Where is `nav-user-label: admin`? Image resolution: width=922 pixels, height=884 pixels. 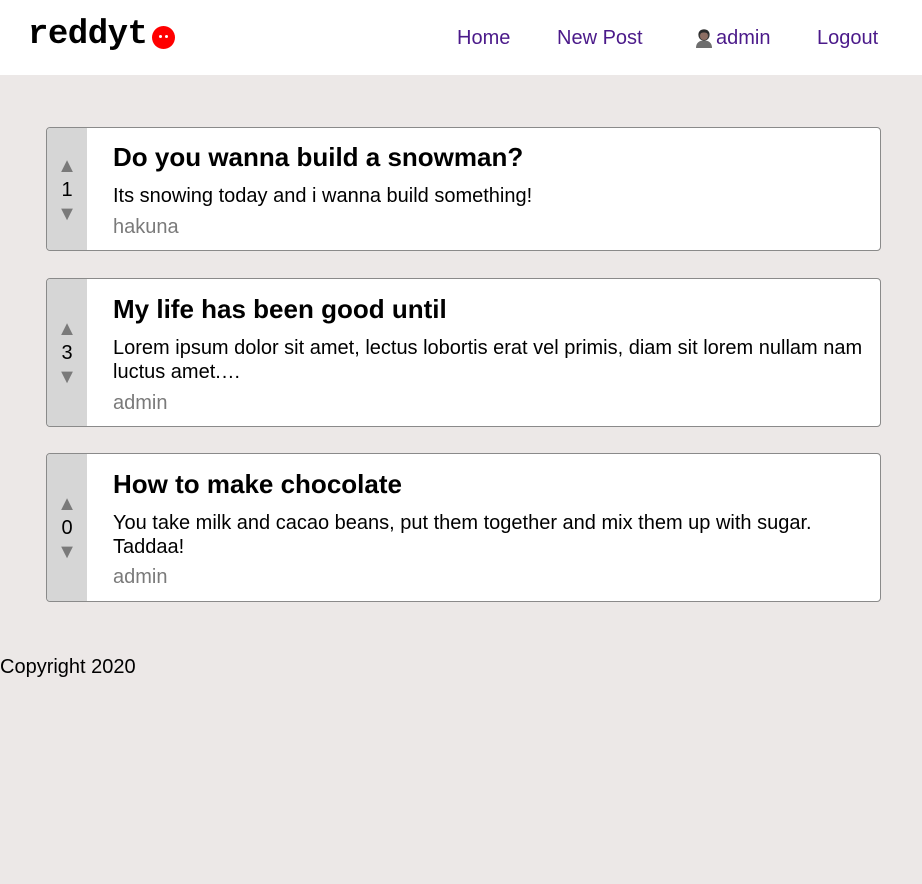 nav-user-label: admin is located at coordinates (743, 38).